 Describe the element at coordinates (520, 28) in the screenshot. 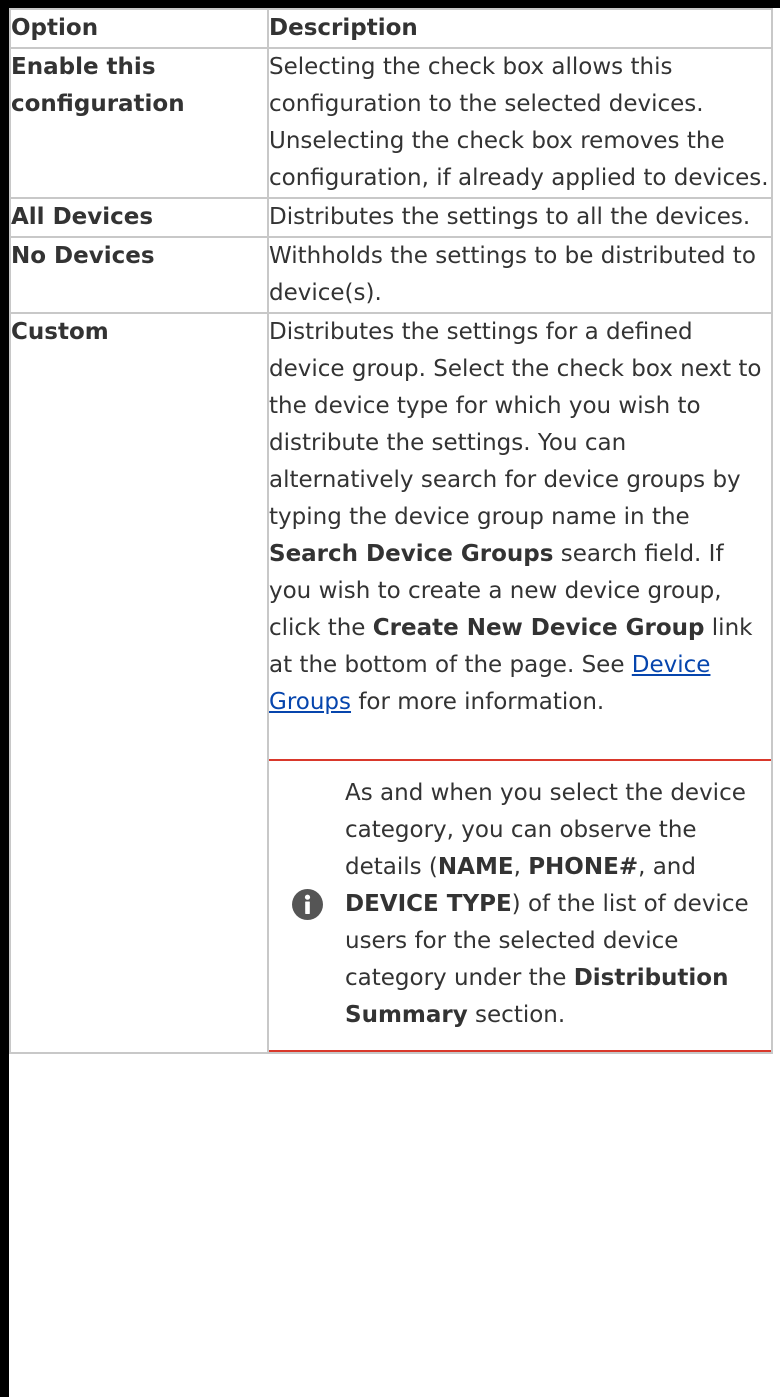

I see `header-description: Description` at that location.